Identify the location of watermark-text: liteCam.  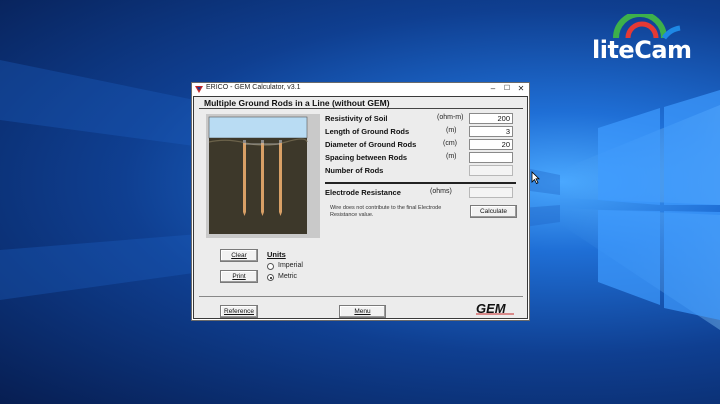
(642, 50).